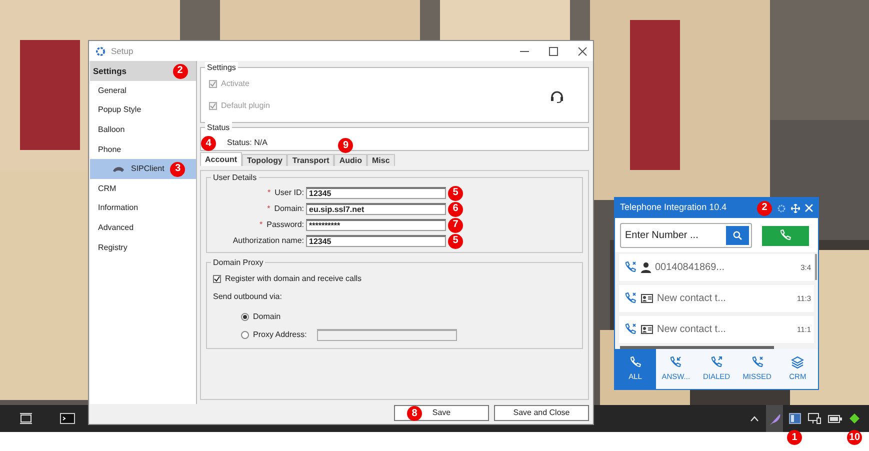 The image size is (869, 451). What do you see at coordinates (376, 225) in the screenshot?
I see `input-field: **********` at bounding box center [376, 225].